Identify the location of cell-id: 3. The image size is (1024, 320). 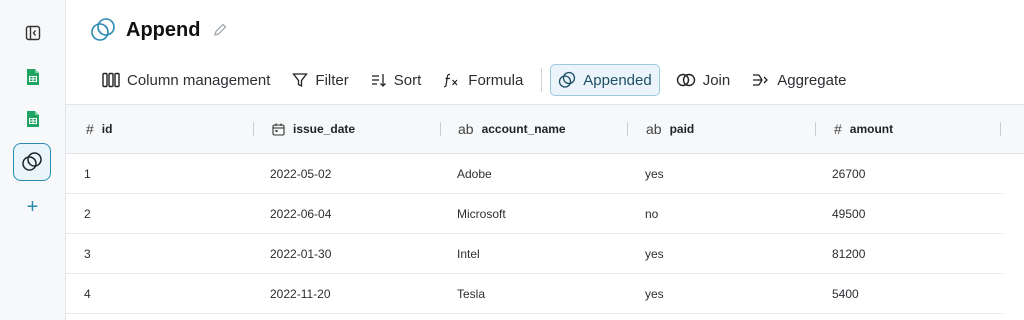
(87, 253).